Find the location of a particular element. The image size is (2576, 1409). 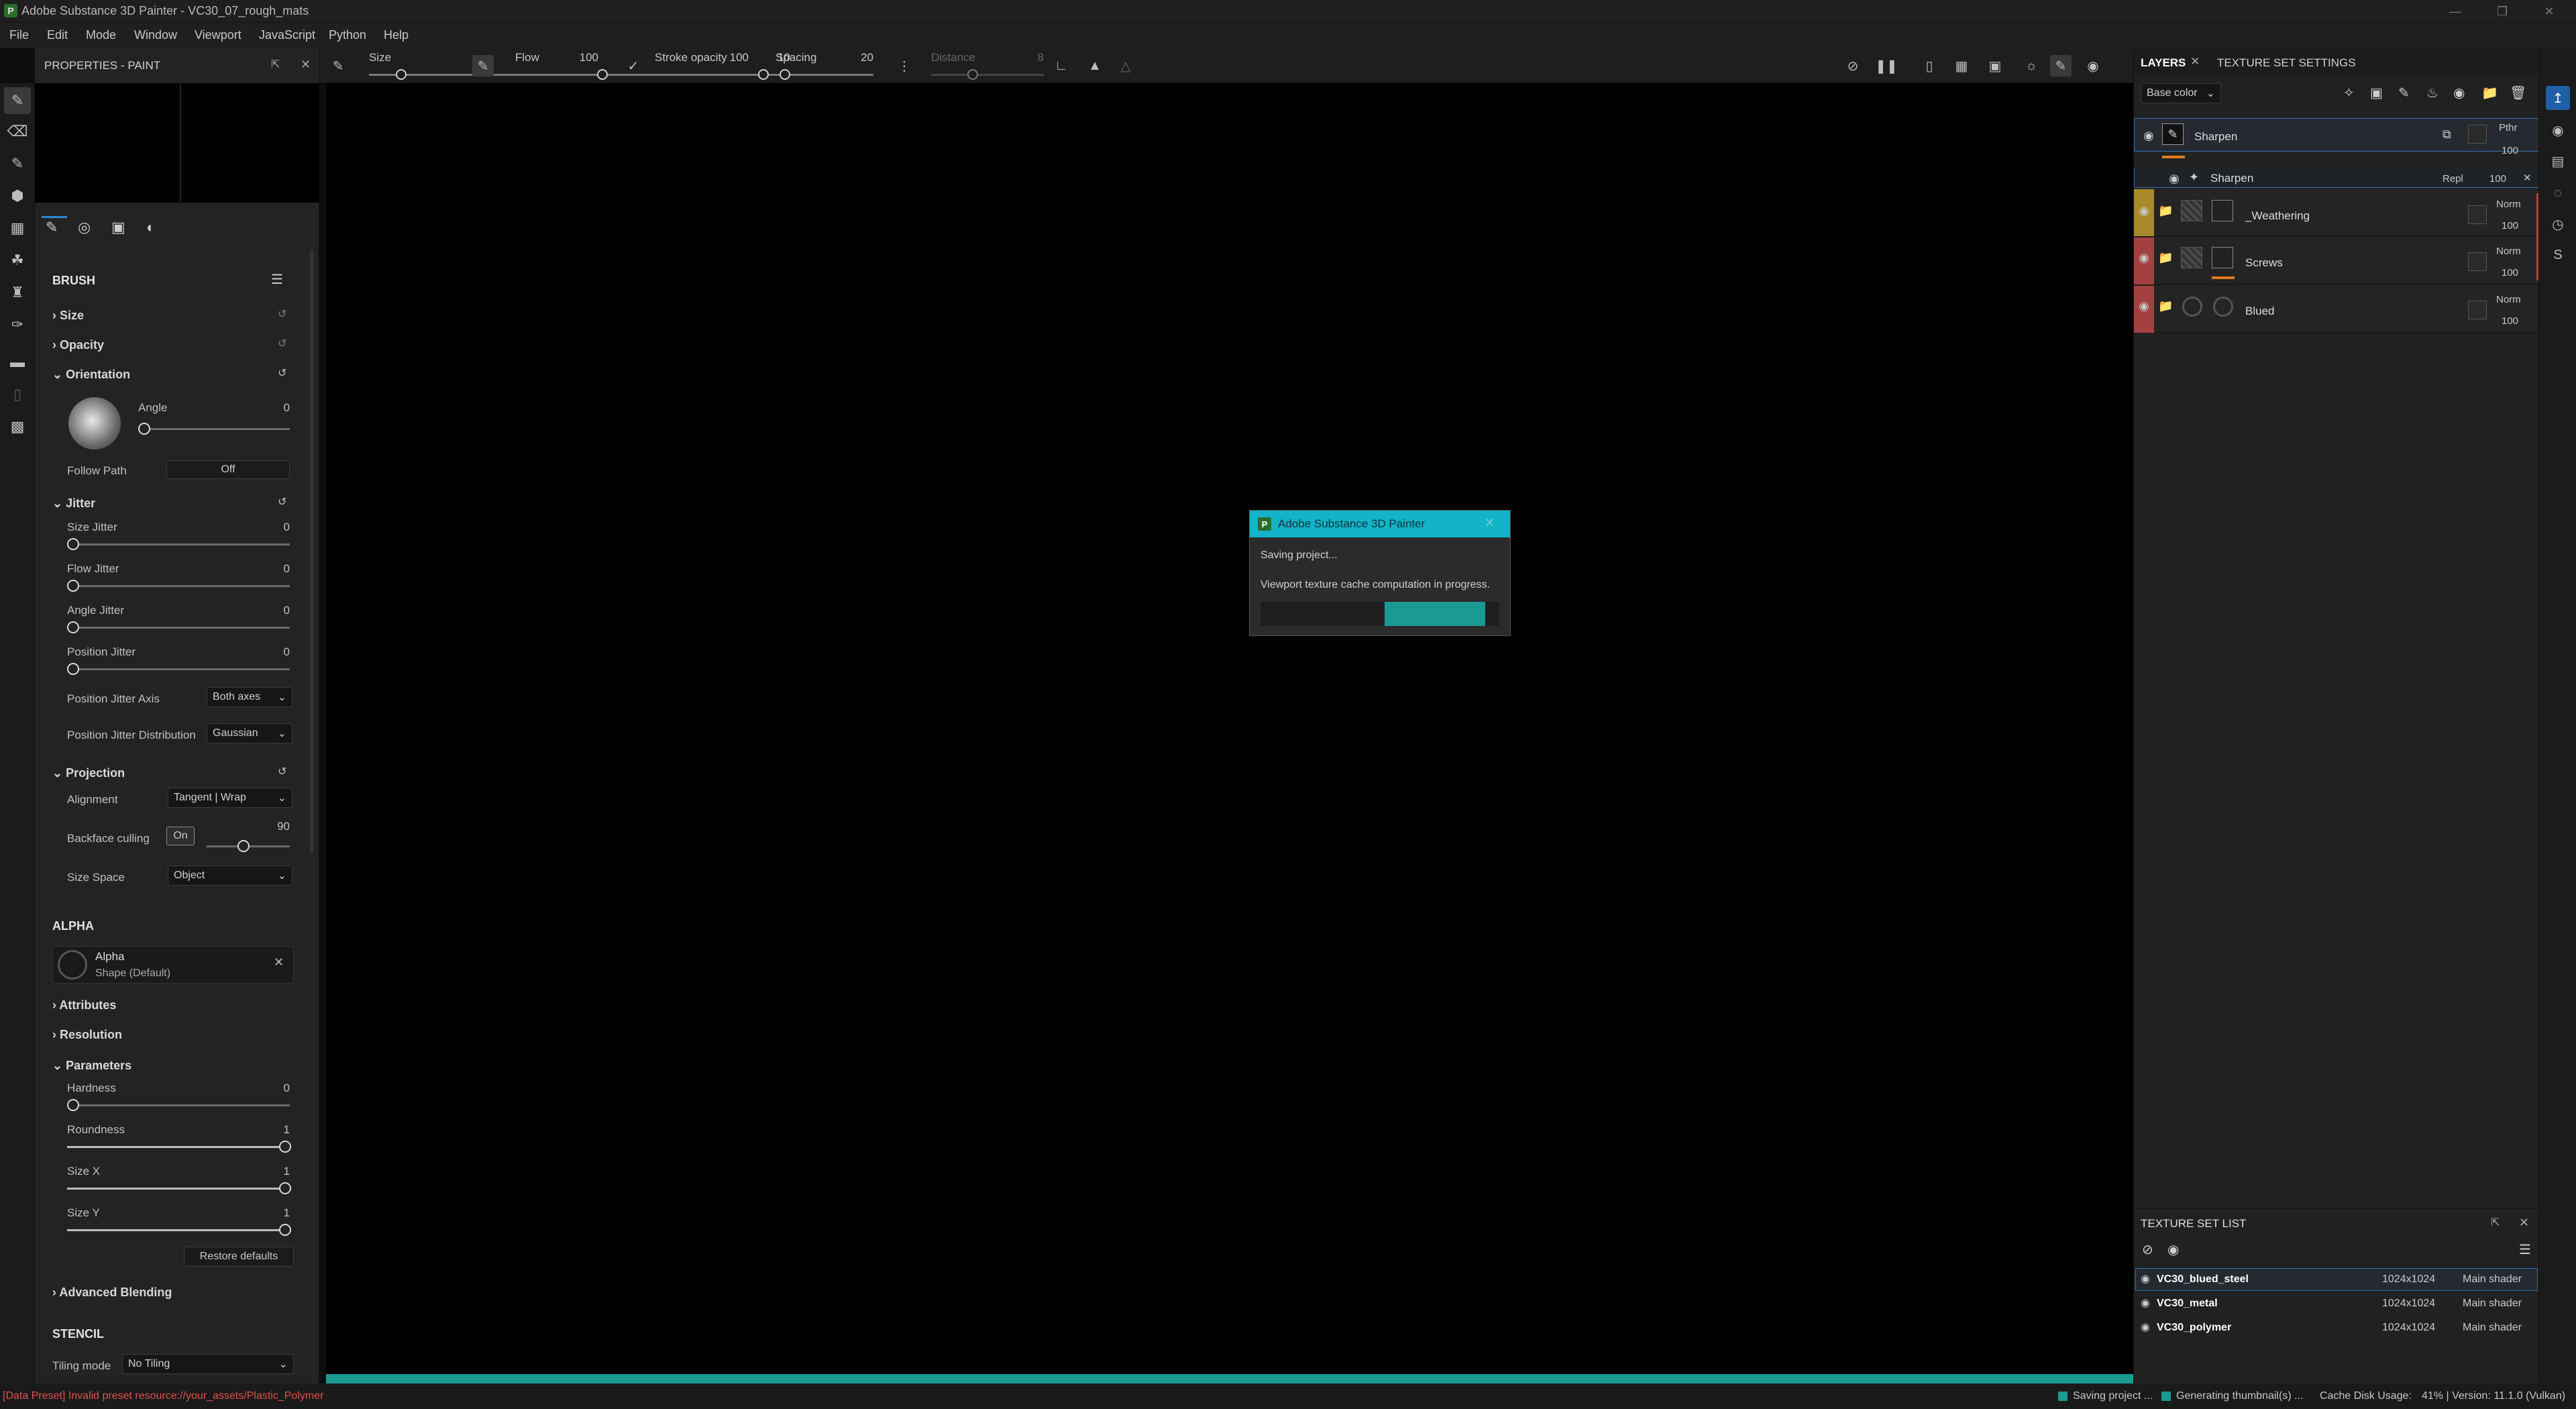

tab-texture-set-settings: TEXTURE SET SETTINGS is located at coordinates (2286, 63).